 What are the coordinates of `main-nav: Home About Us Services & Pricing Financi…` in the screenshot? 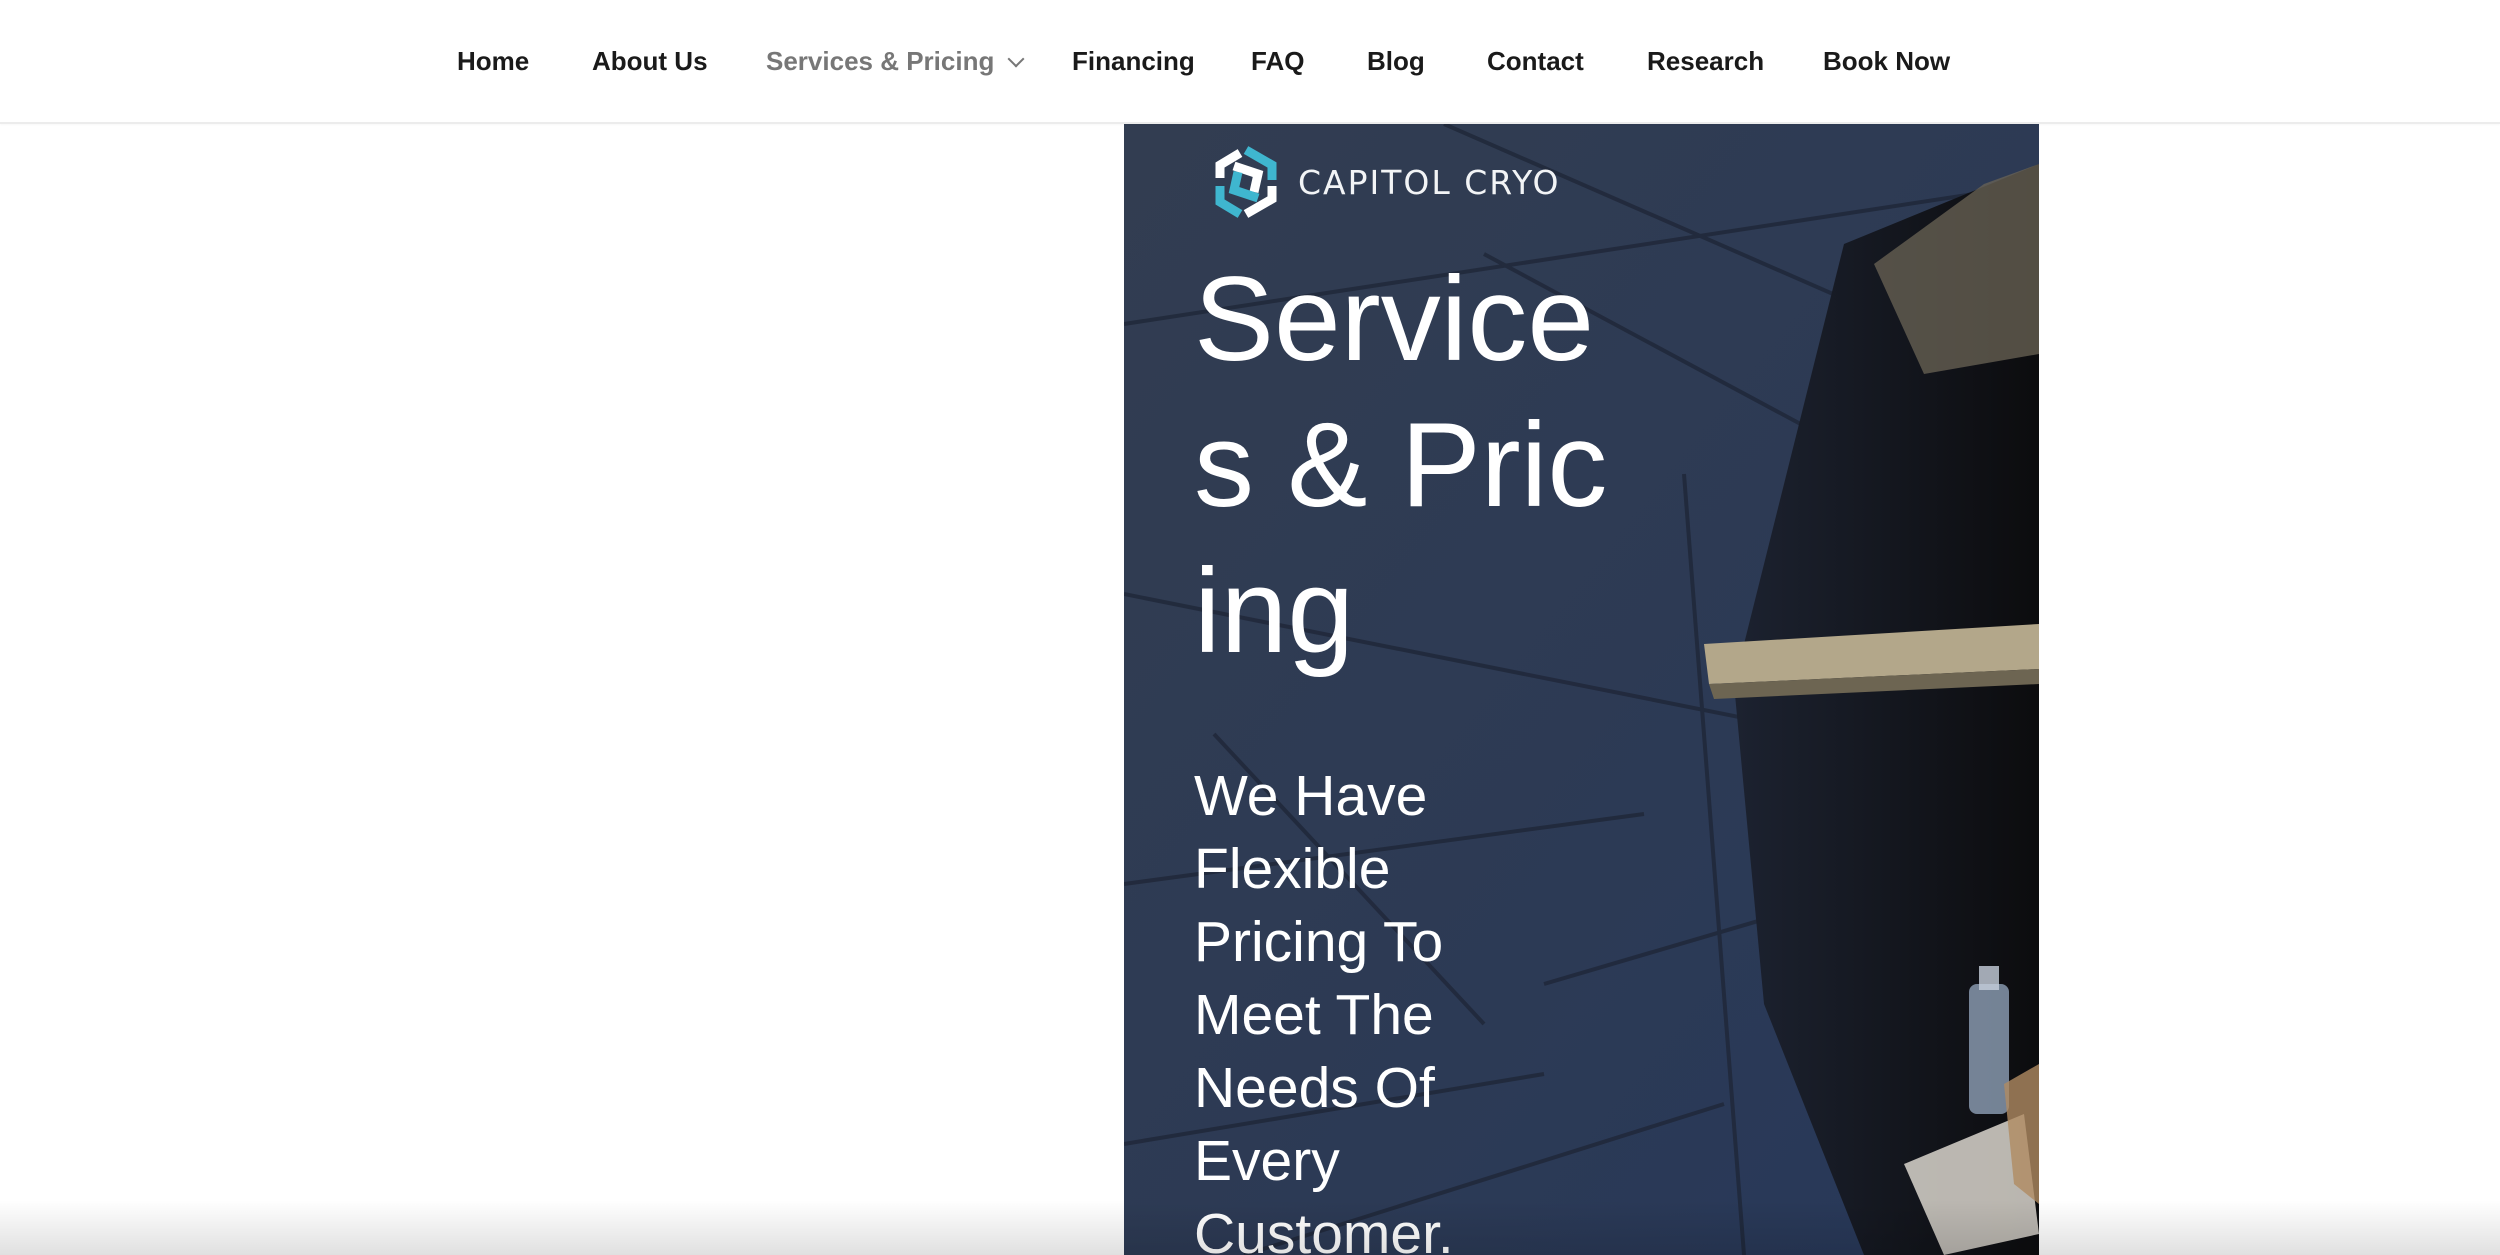 It's located at (1250, 61).